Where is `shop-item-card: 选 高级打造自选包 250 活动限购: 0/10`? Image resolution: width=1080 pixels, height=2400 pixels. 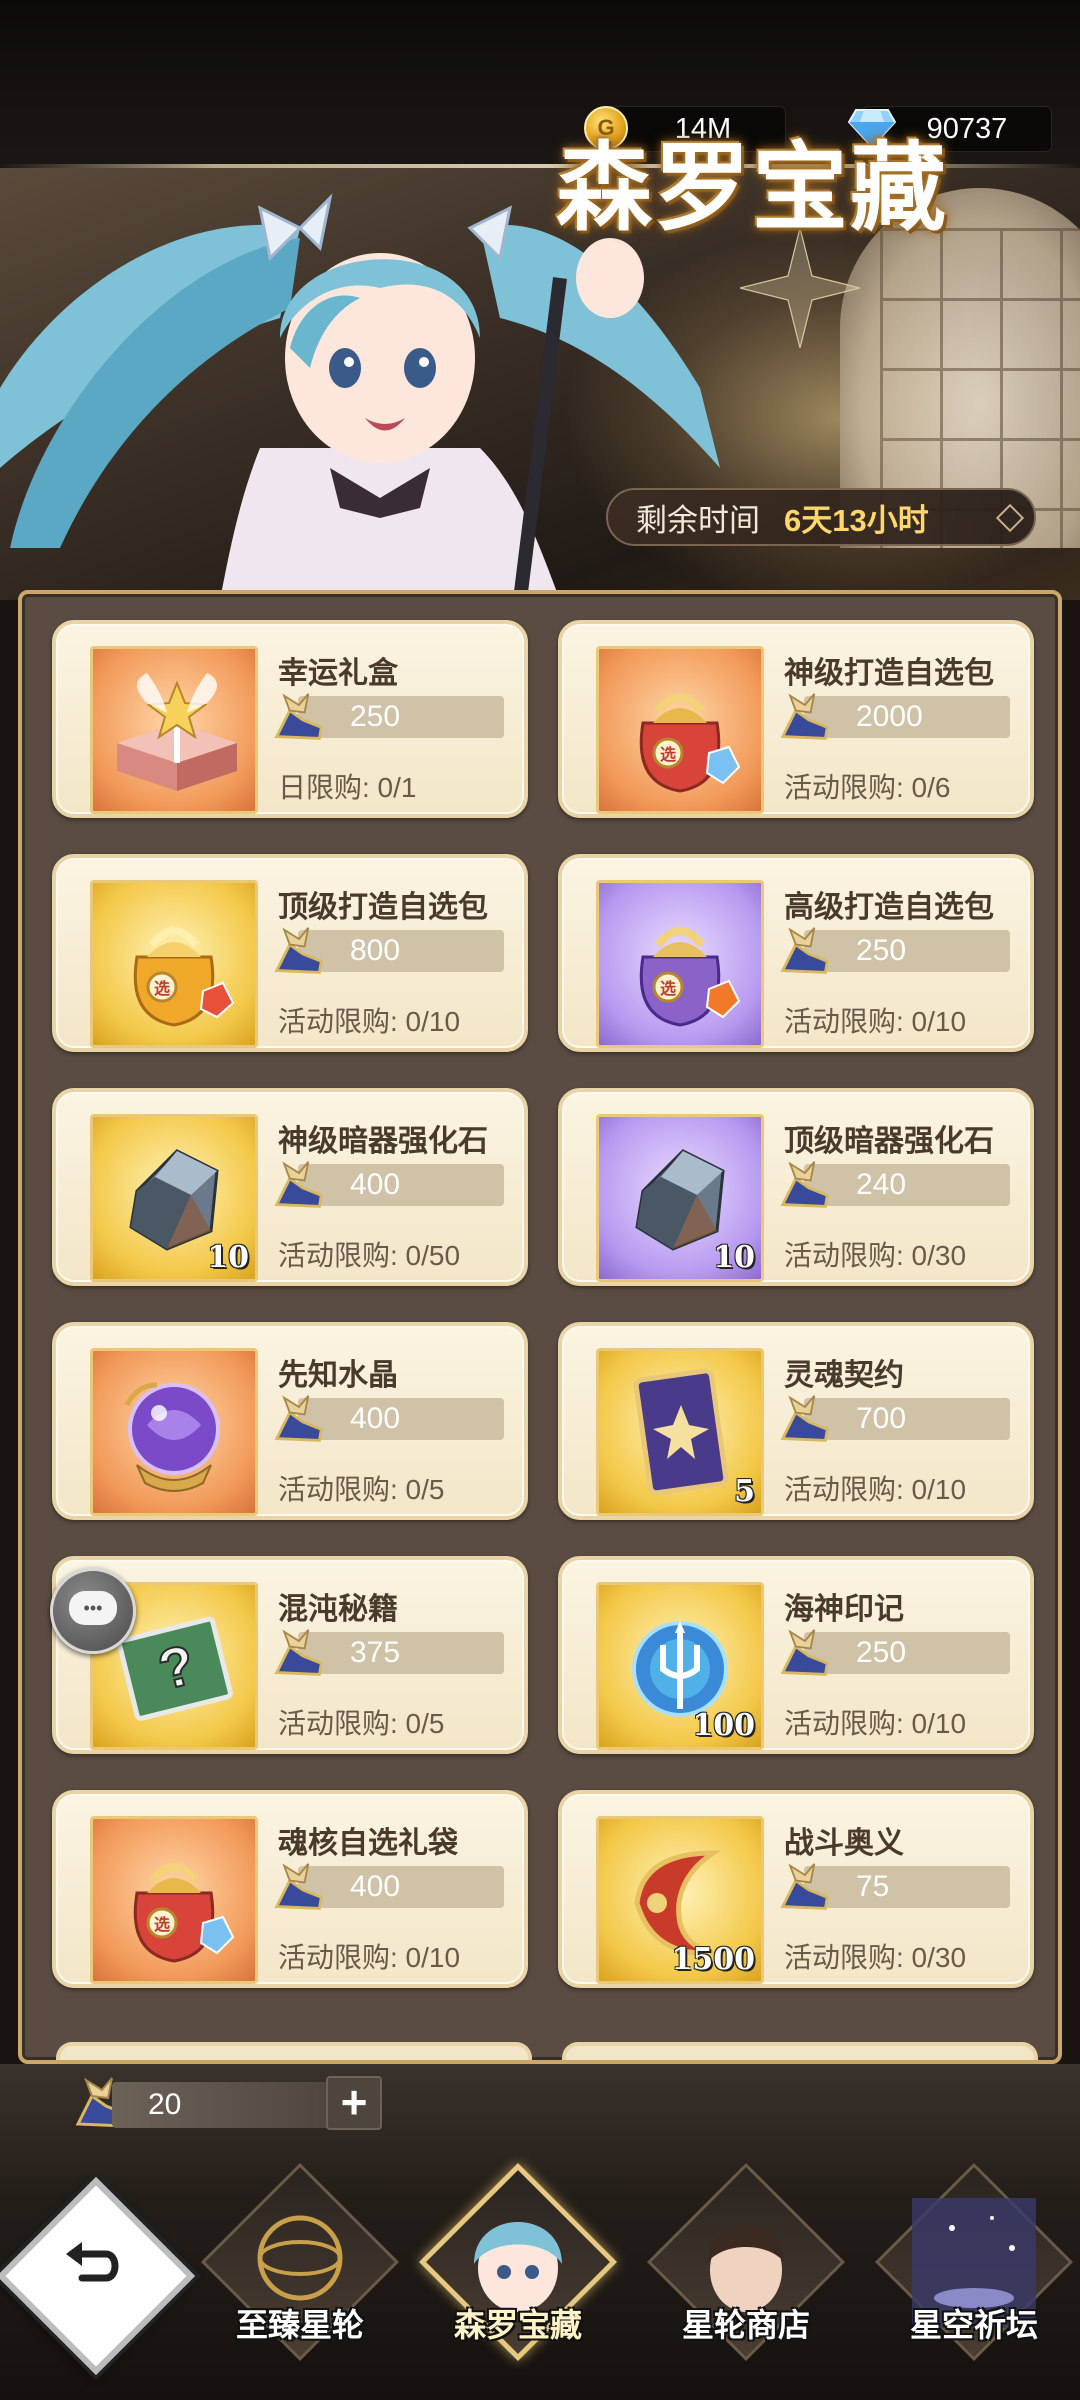 shop-item-card: 选 高级打造自选包 250 活动限购: 0/10 is located at coordinates (796, 953).